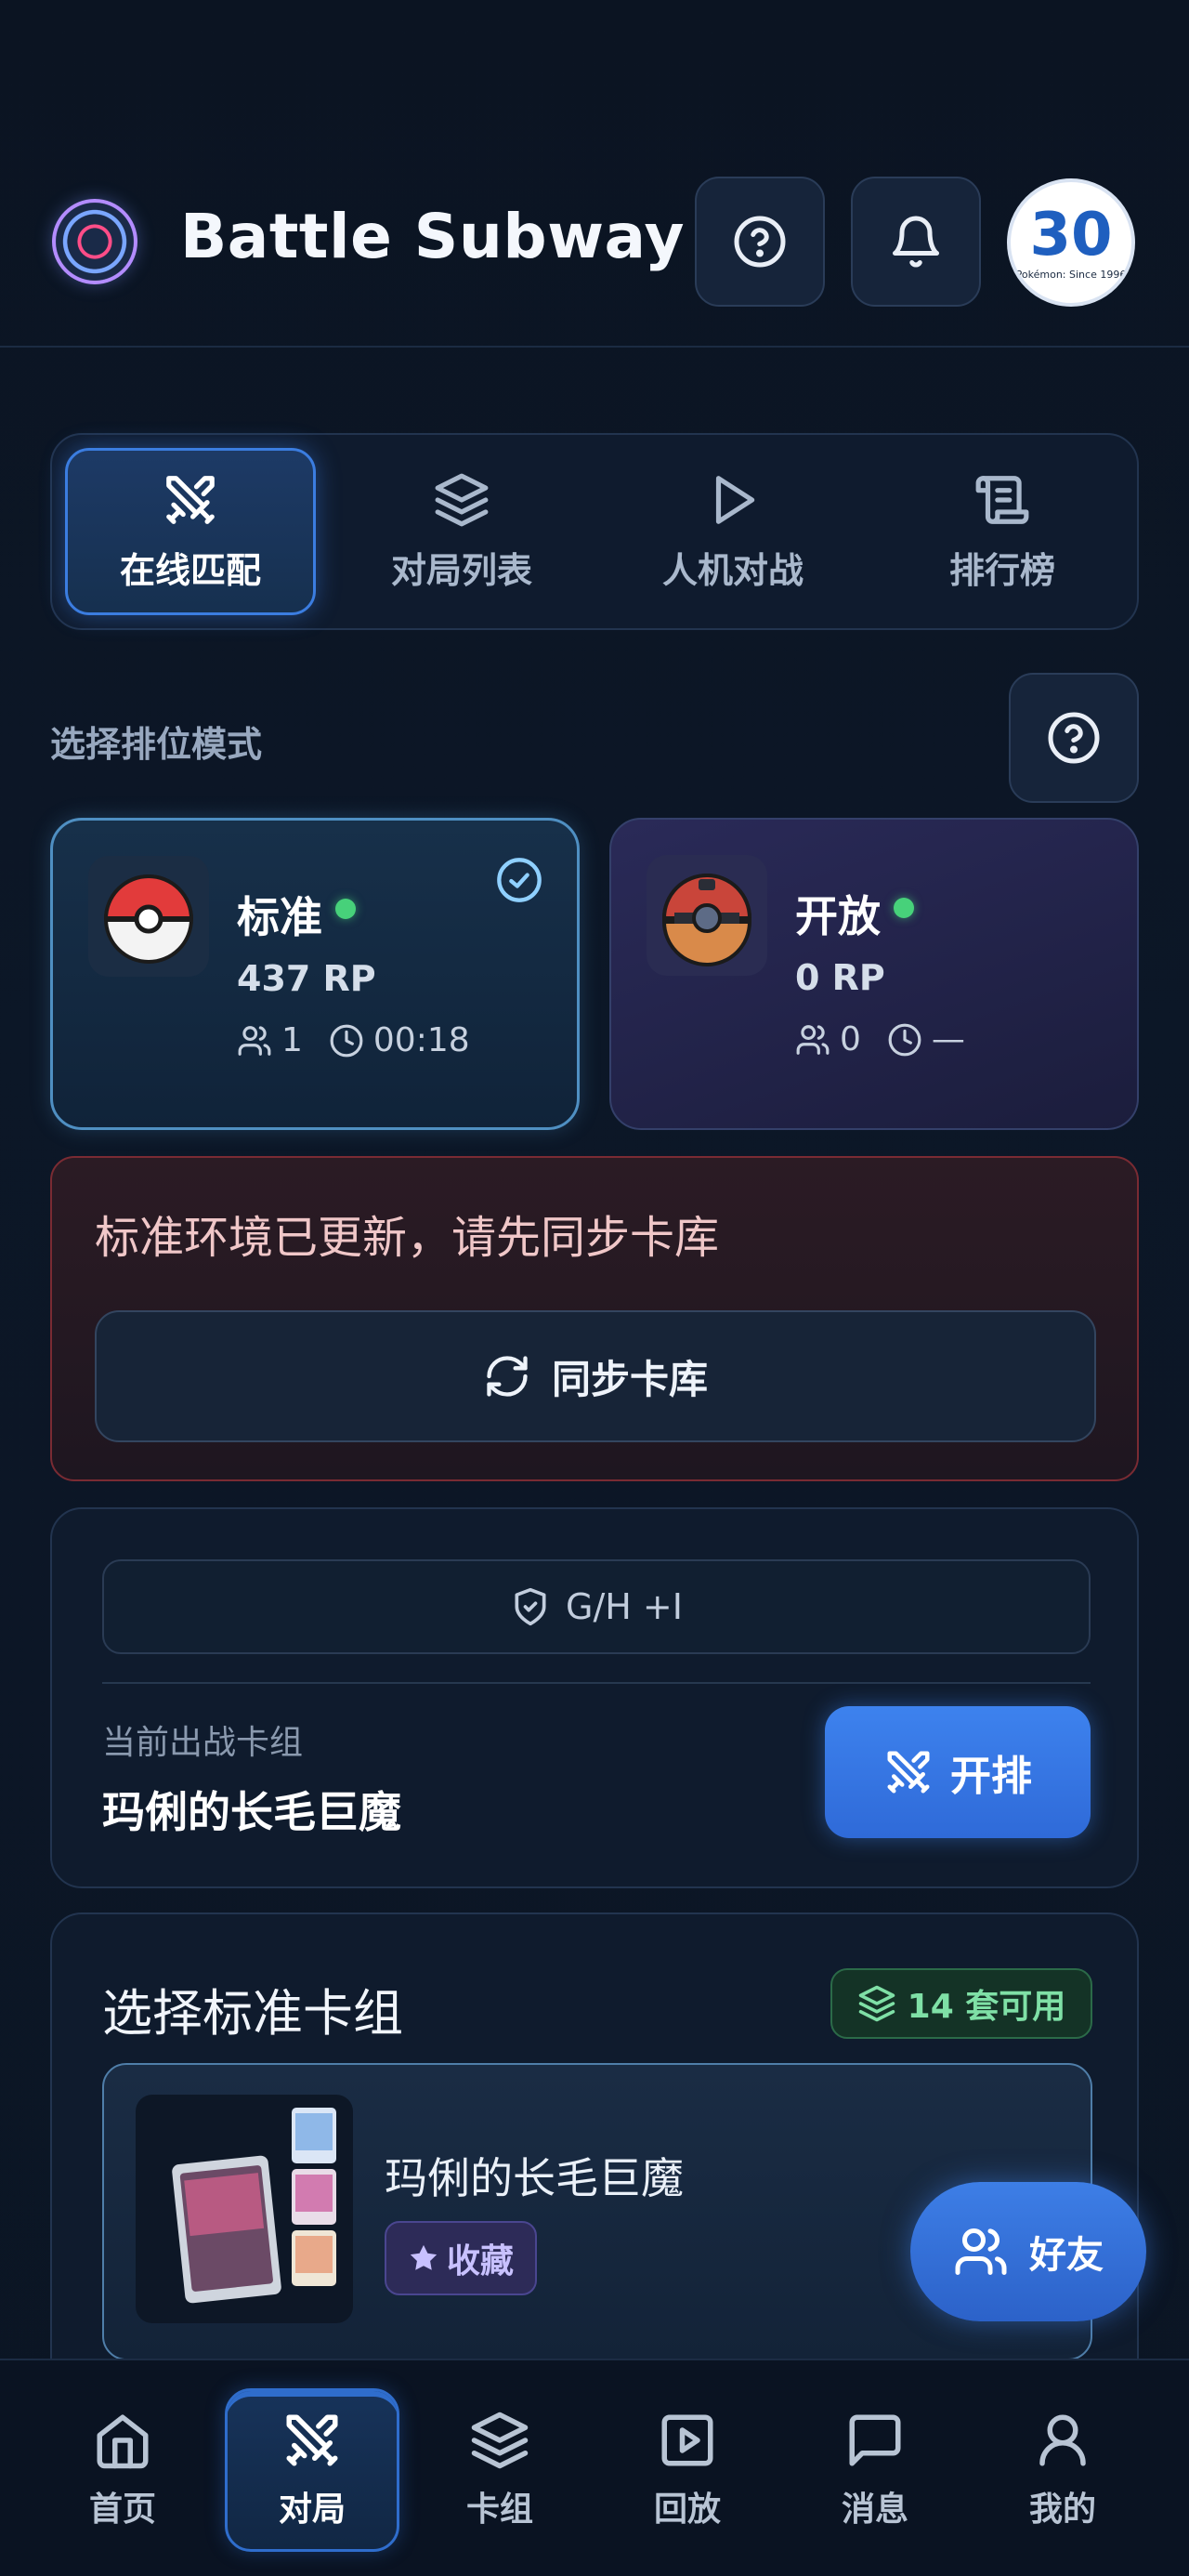 The image size is (1189, 2576). What do you see at coordinates (433, 236) in the screenshot?
I see `app-title: Battle Subway` at bounding box center [433, 236].